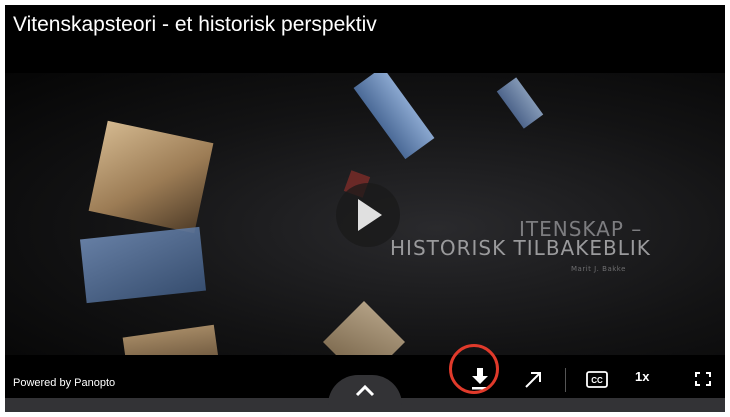 The width and height of the screenshot is (730, 417). What do you see at coordinates (394, 116) in the screenshot?
I see `photo-tile-blue-top` at bounding box center [394, 116].